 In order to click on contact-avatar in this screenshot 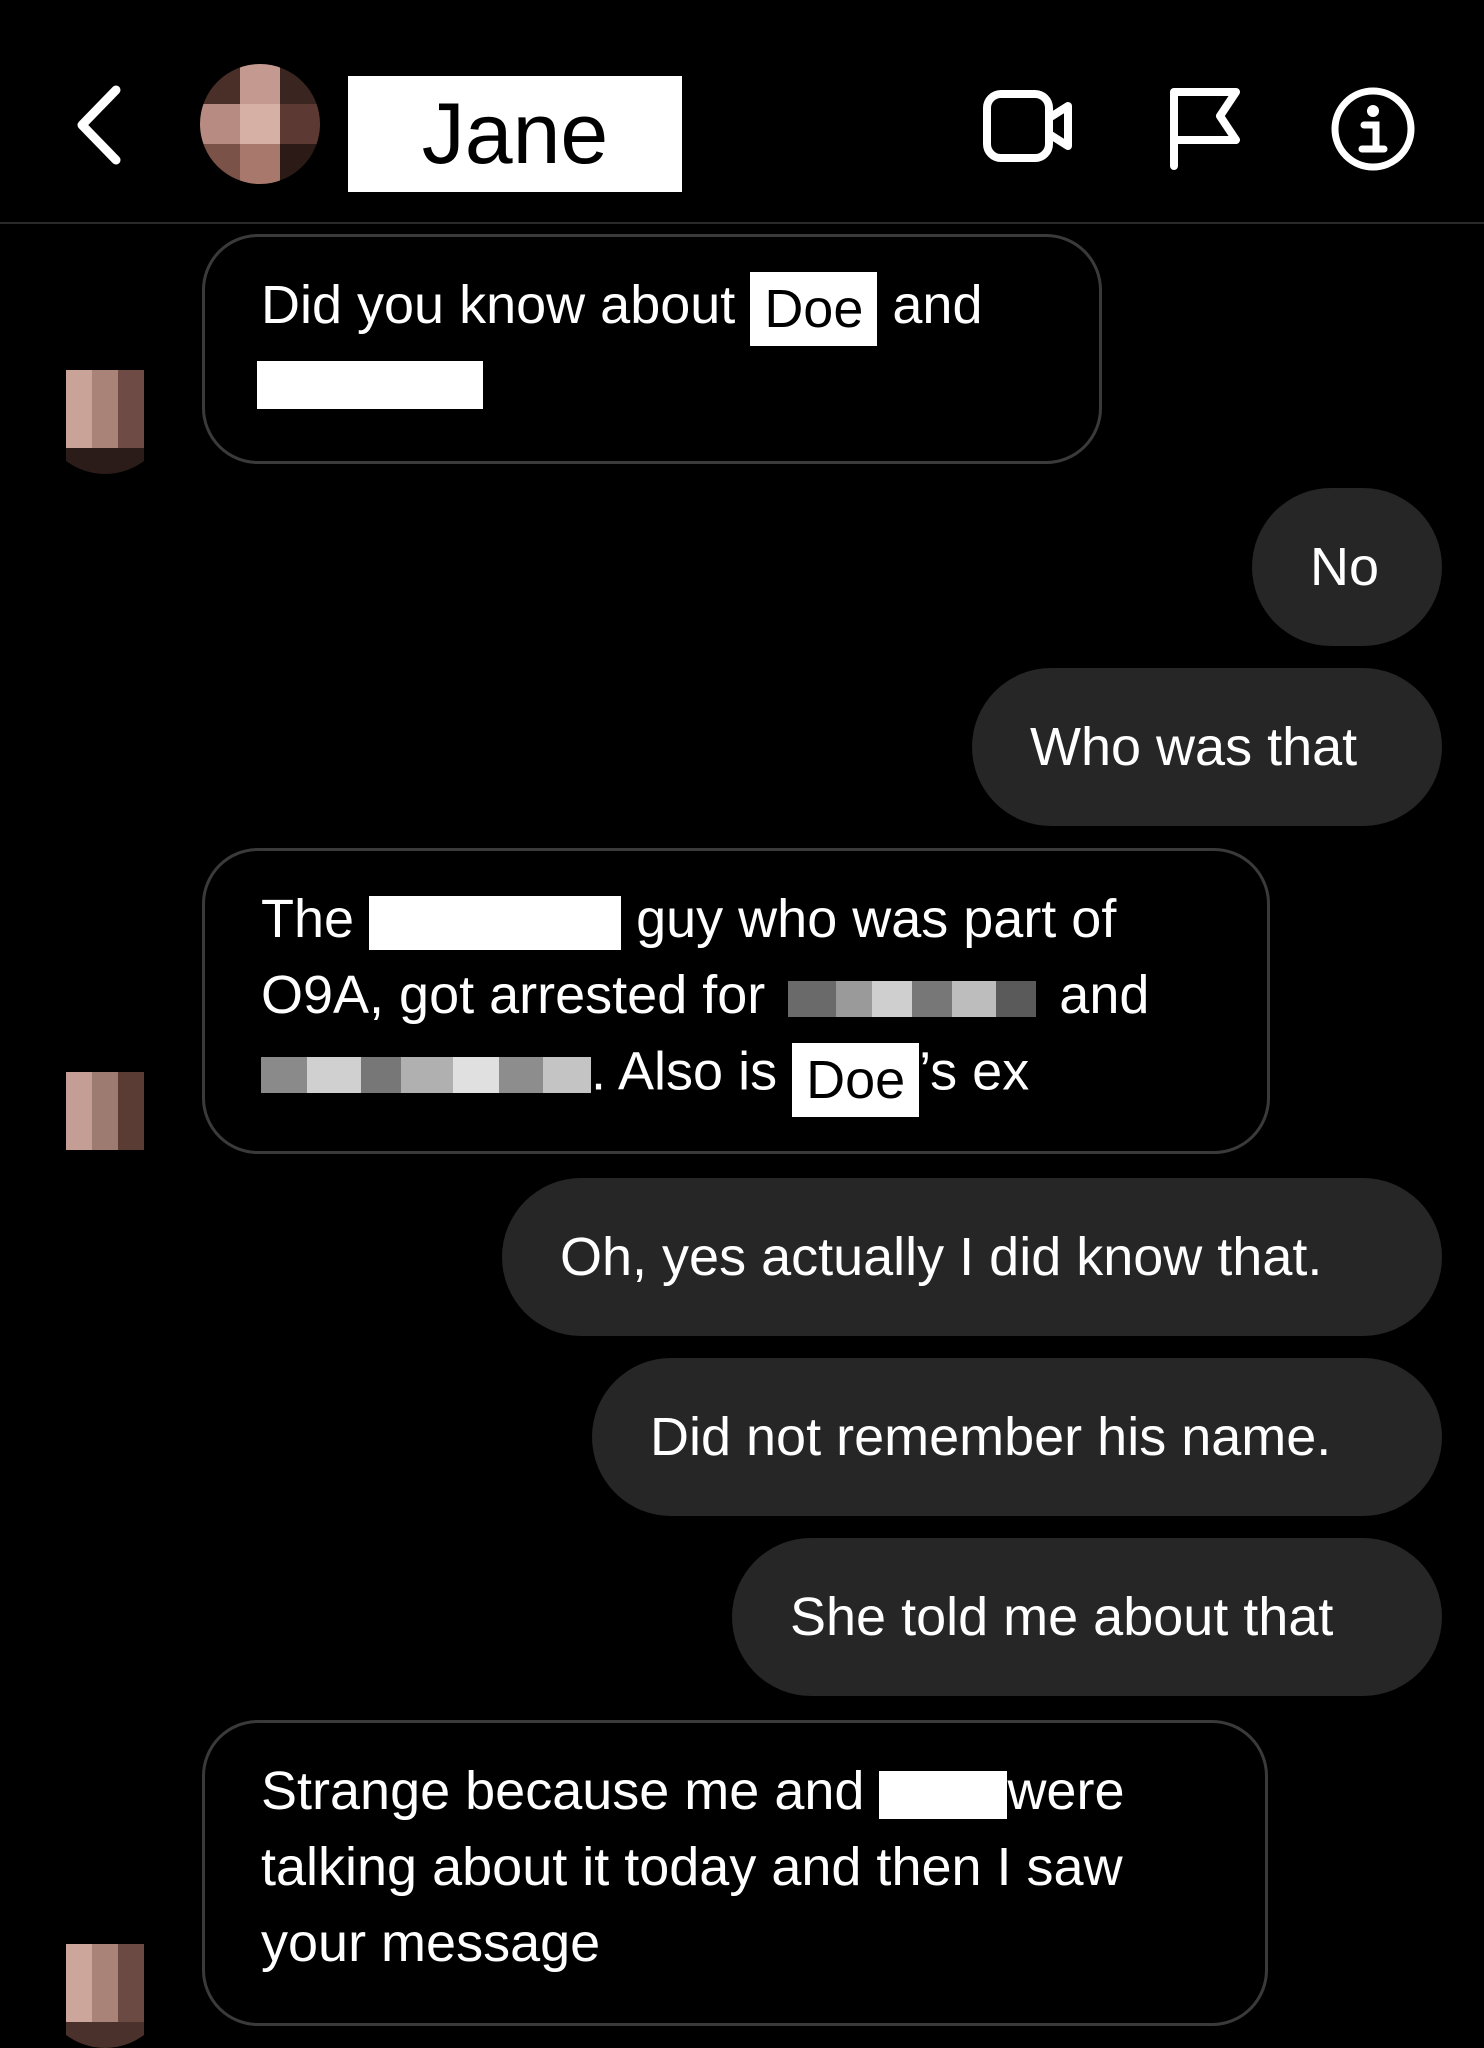, I will do `click(260, 124)`.